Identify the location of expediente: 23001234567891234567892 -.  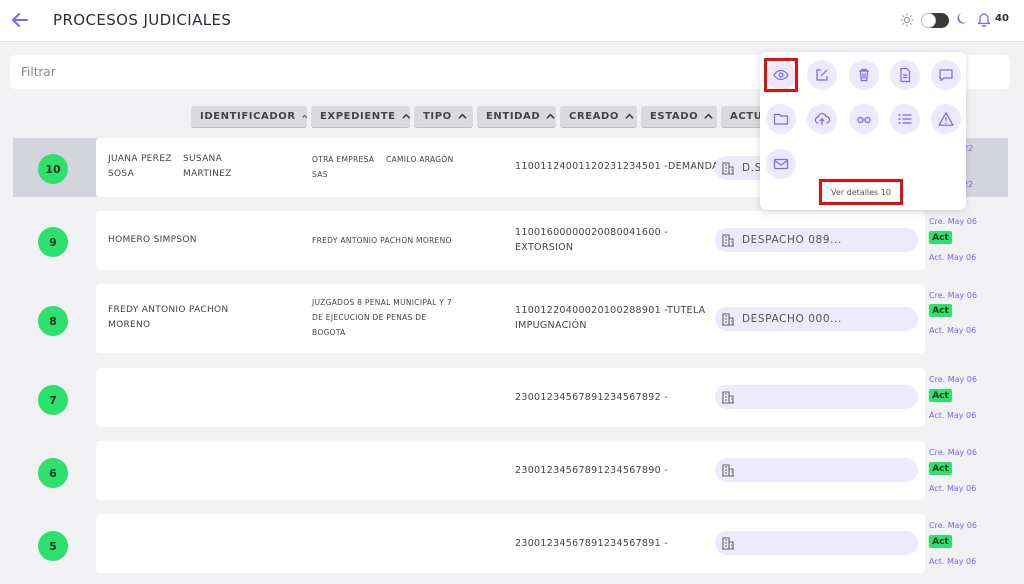
(591, 397).